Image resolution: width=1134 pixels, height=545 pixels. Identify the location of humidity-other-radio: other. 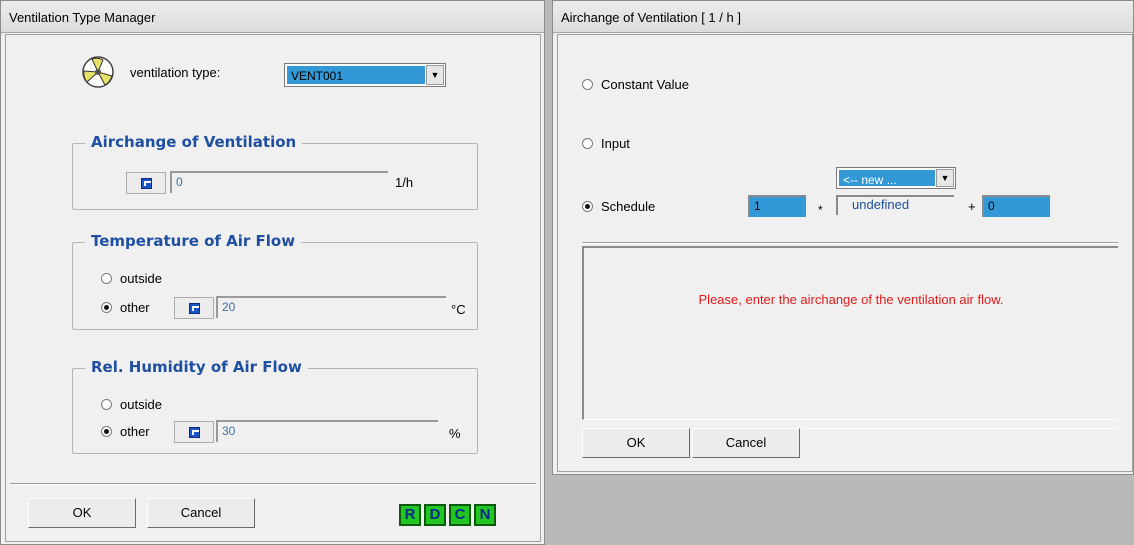
(125, 431).